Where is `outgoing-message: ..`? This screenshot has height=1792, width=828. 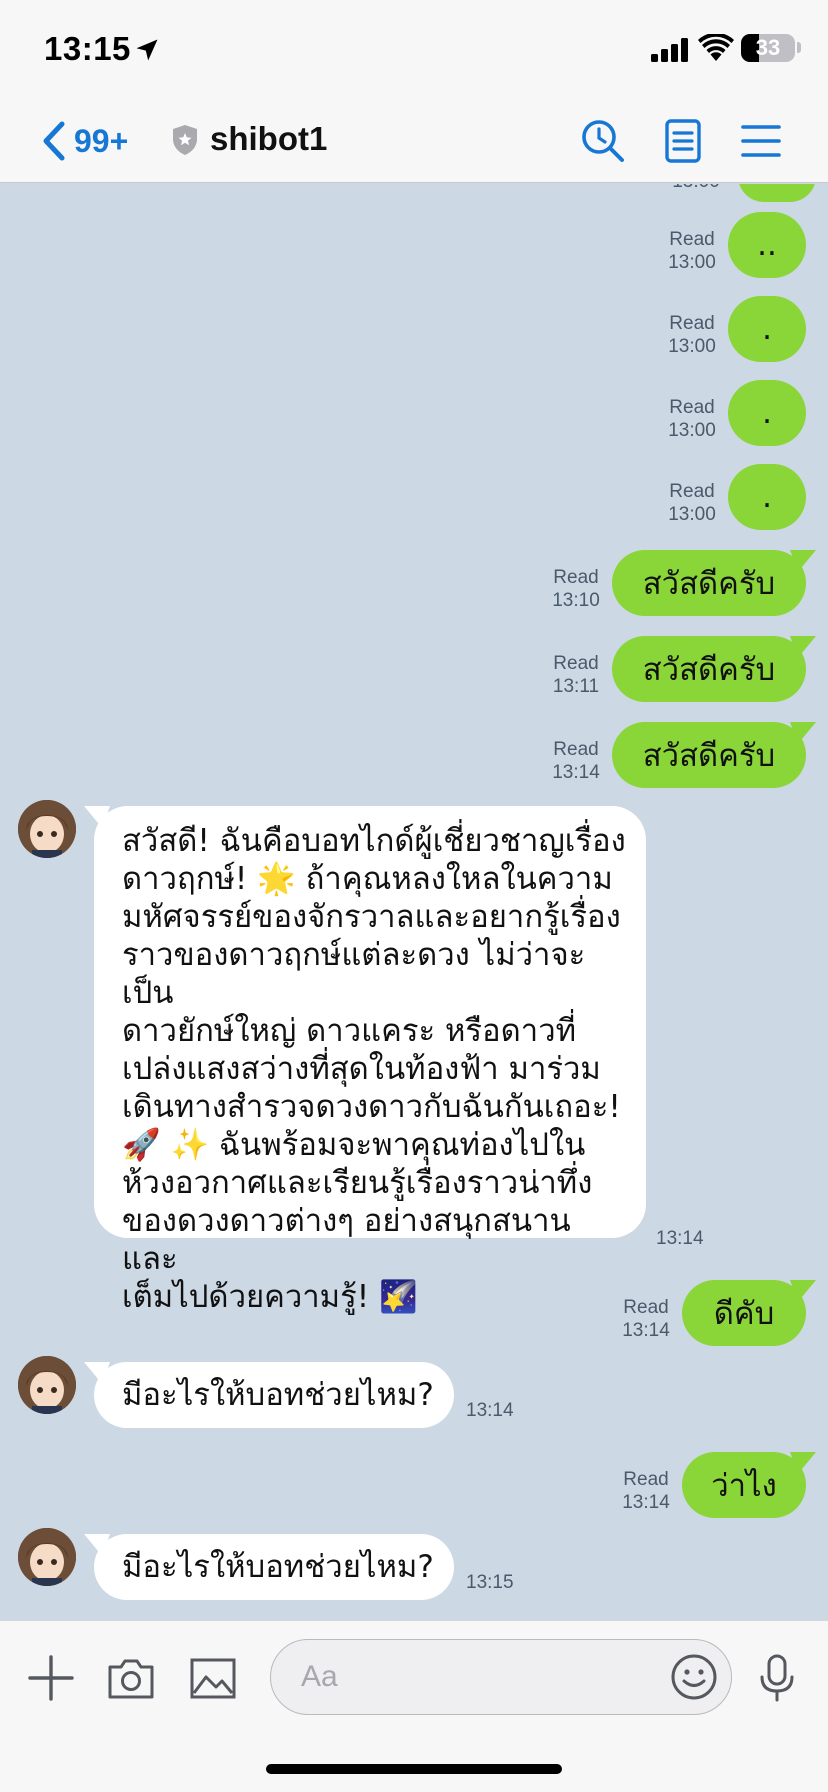 outgoing-message: .. is located at coordinates (767, 245).